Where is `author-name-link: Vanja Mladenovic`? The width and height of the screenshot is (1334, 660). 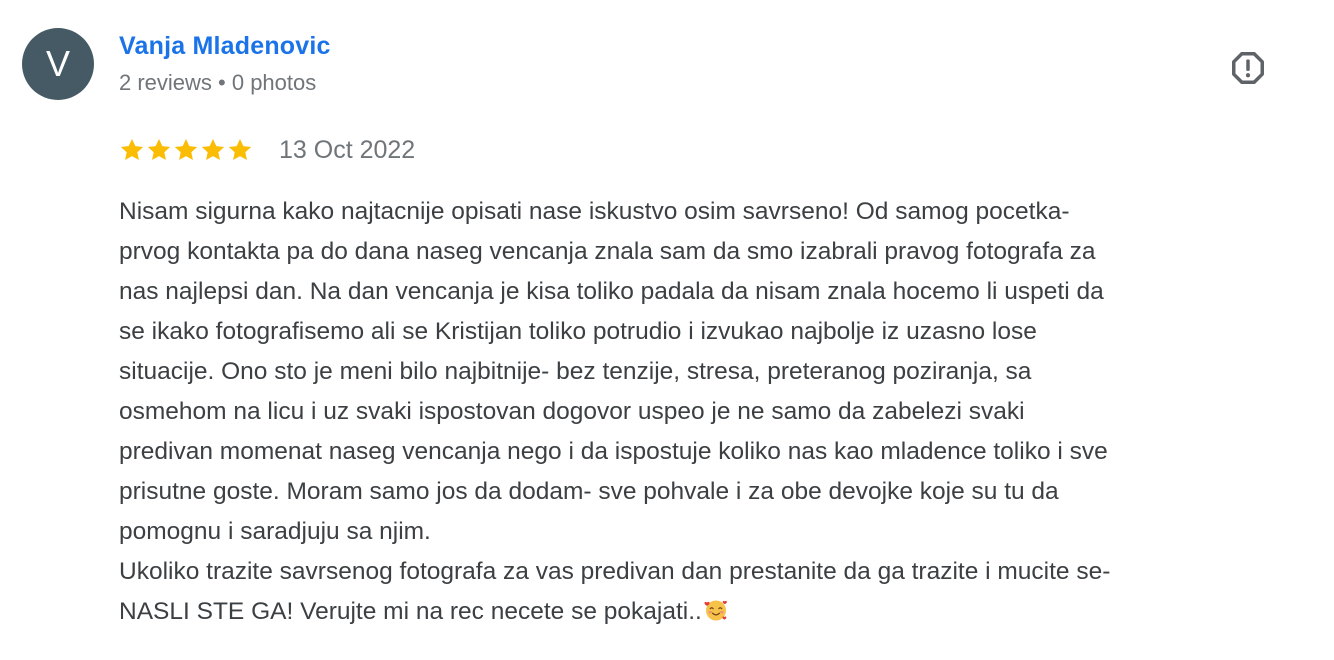 author-name-link: Vanja Mladenovic is located at coordinates (225, 46).